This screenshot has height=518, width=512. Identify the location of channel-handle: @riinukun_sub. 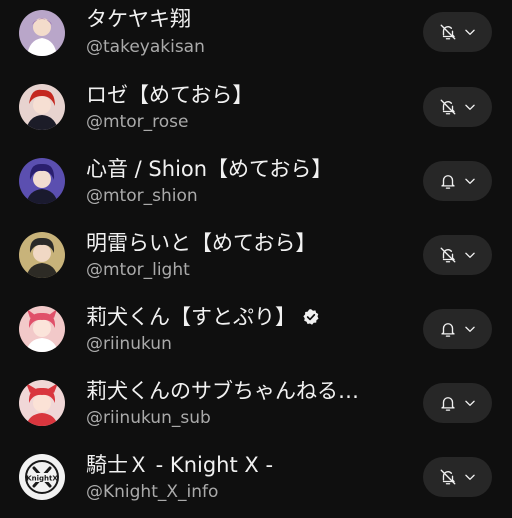
(148, 418).